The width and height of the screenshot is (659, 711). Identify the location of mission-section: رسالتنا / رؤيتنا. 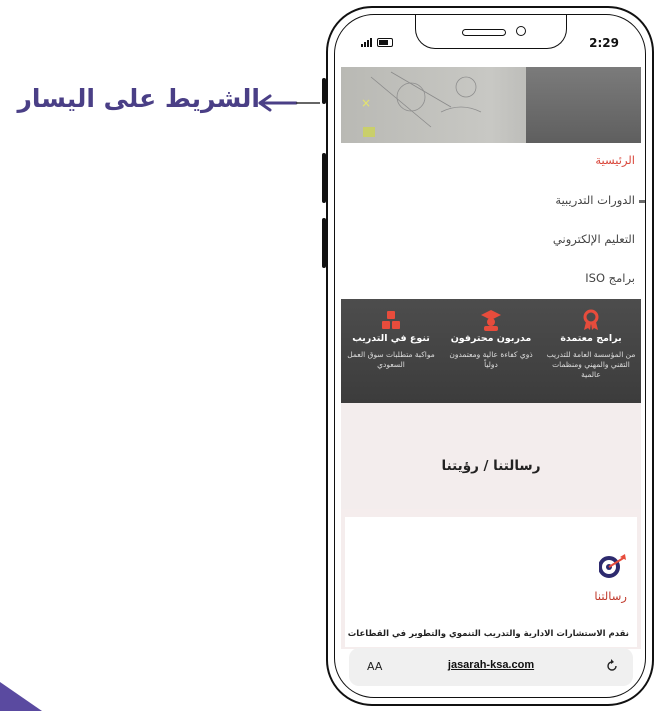
(491, 456).